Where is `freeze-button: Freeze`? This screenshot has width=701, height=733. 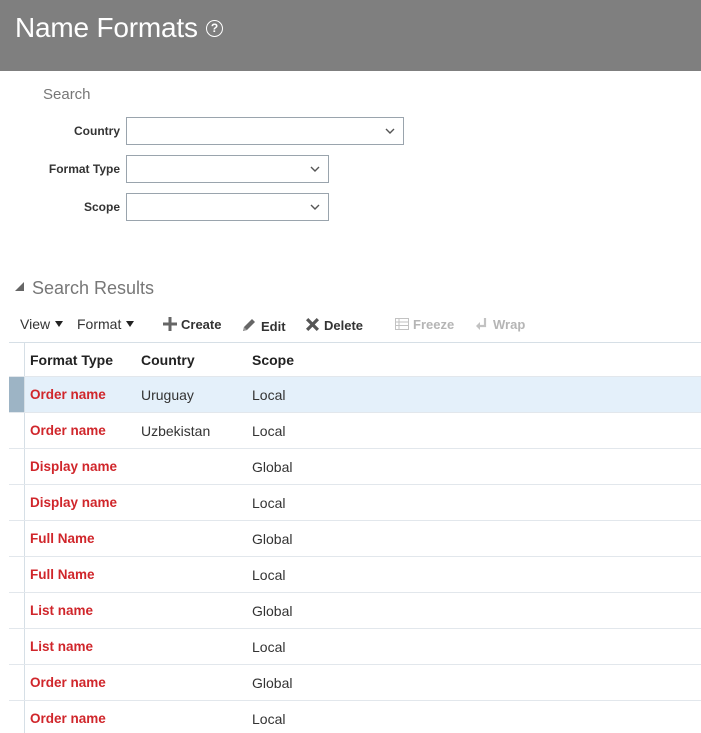
freeze-button: Freeze is located at coordinates (424, 324).